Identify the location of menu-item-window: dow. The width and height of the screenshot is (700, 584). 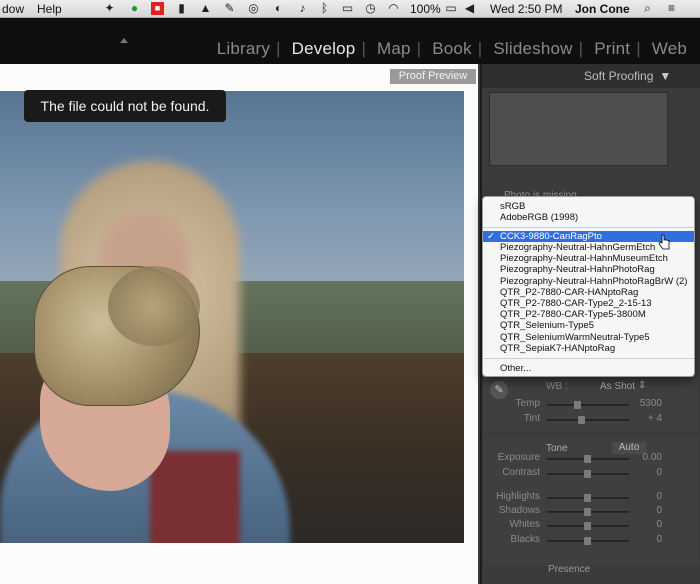
(13, 9).